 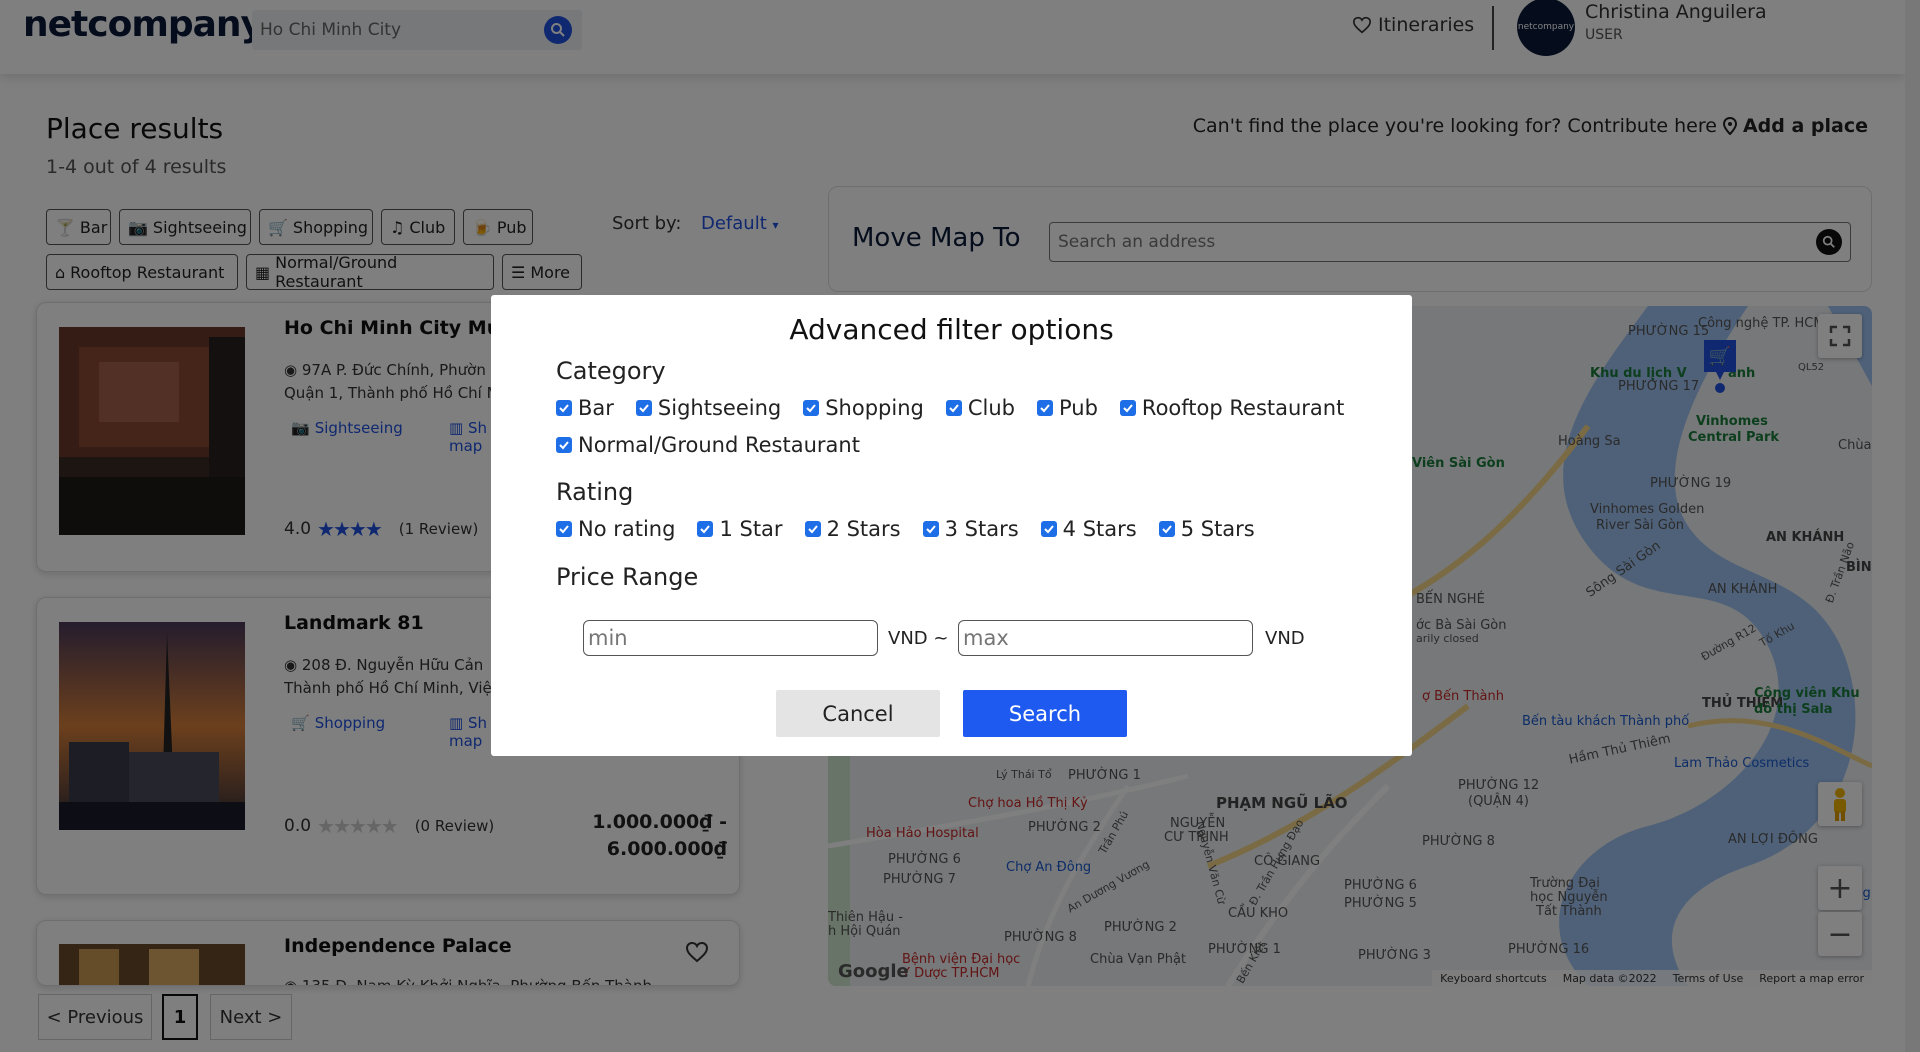 What do you see at coordinates (1206, 529) in the screenshot?
I see `rating-5-stars-checkbox: 5 Stars` at bounding box center [1206, 529].